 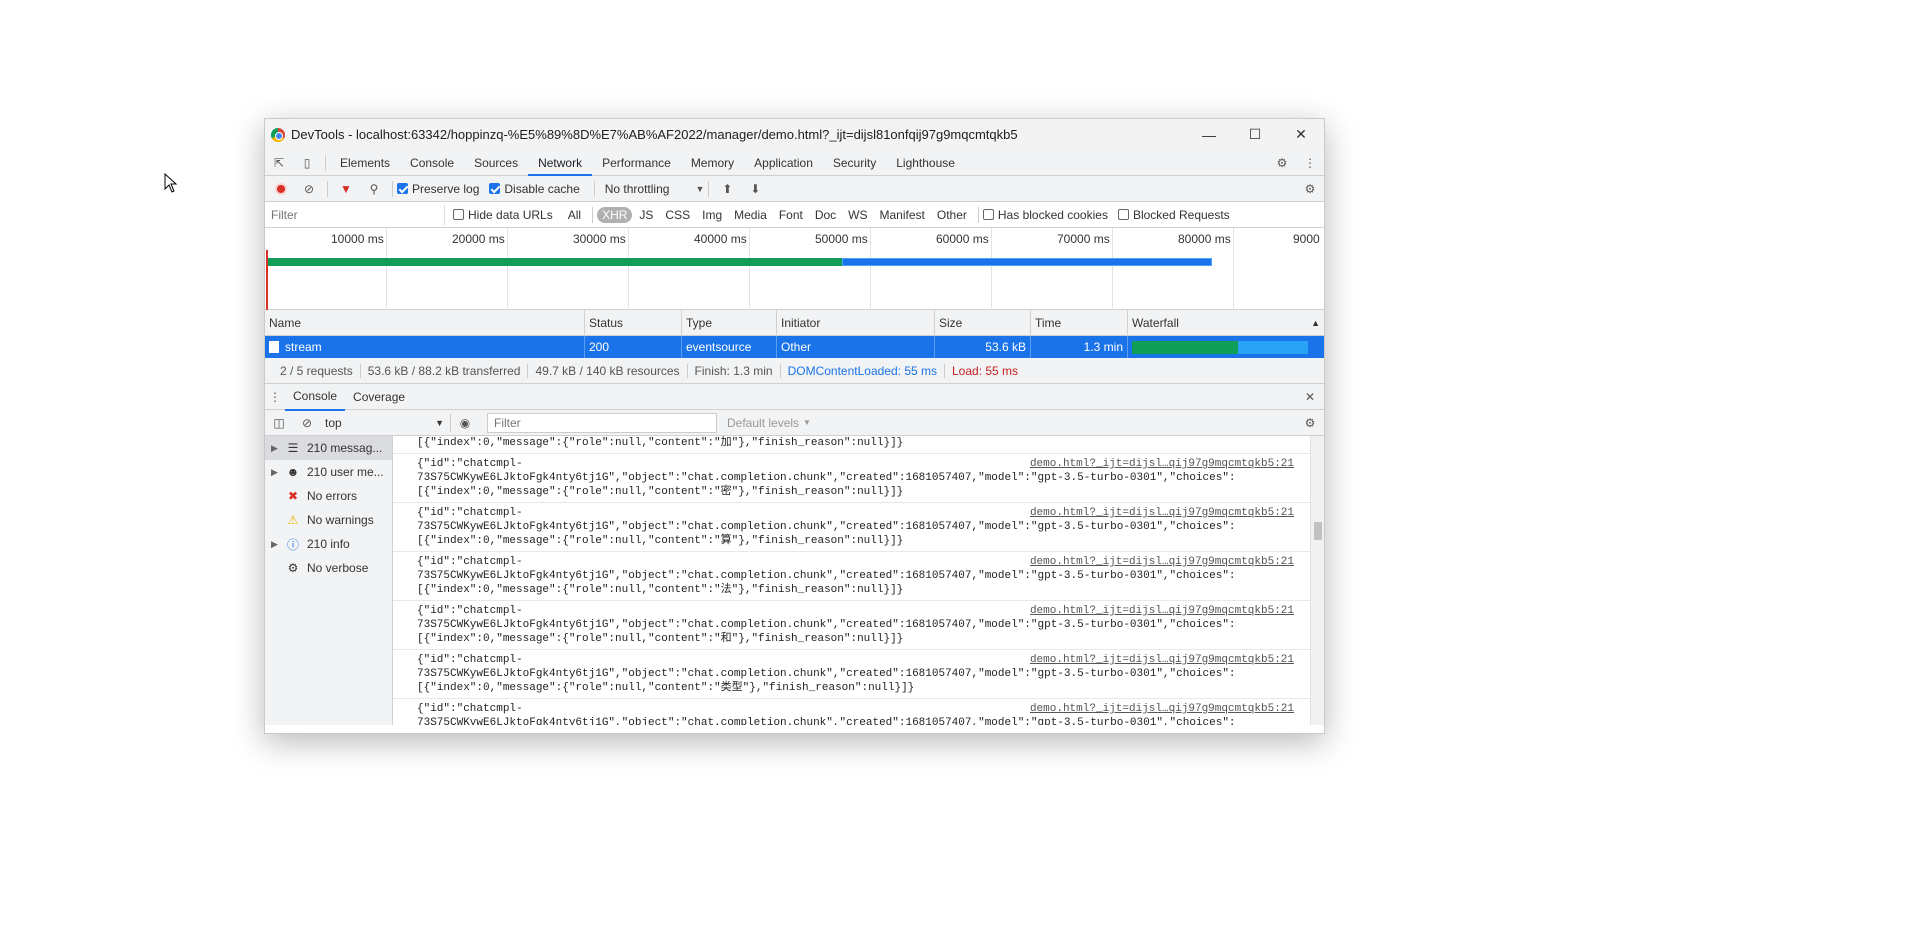 I want to click on row-time: 1.3 min, so click(x=1079, y=347).